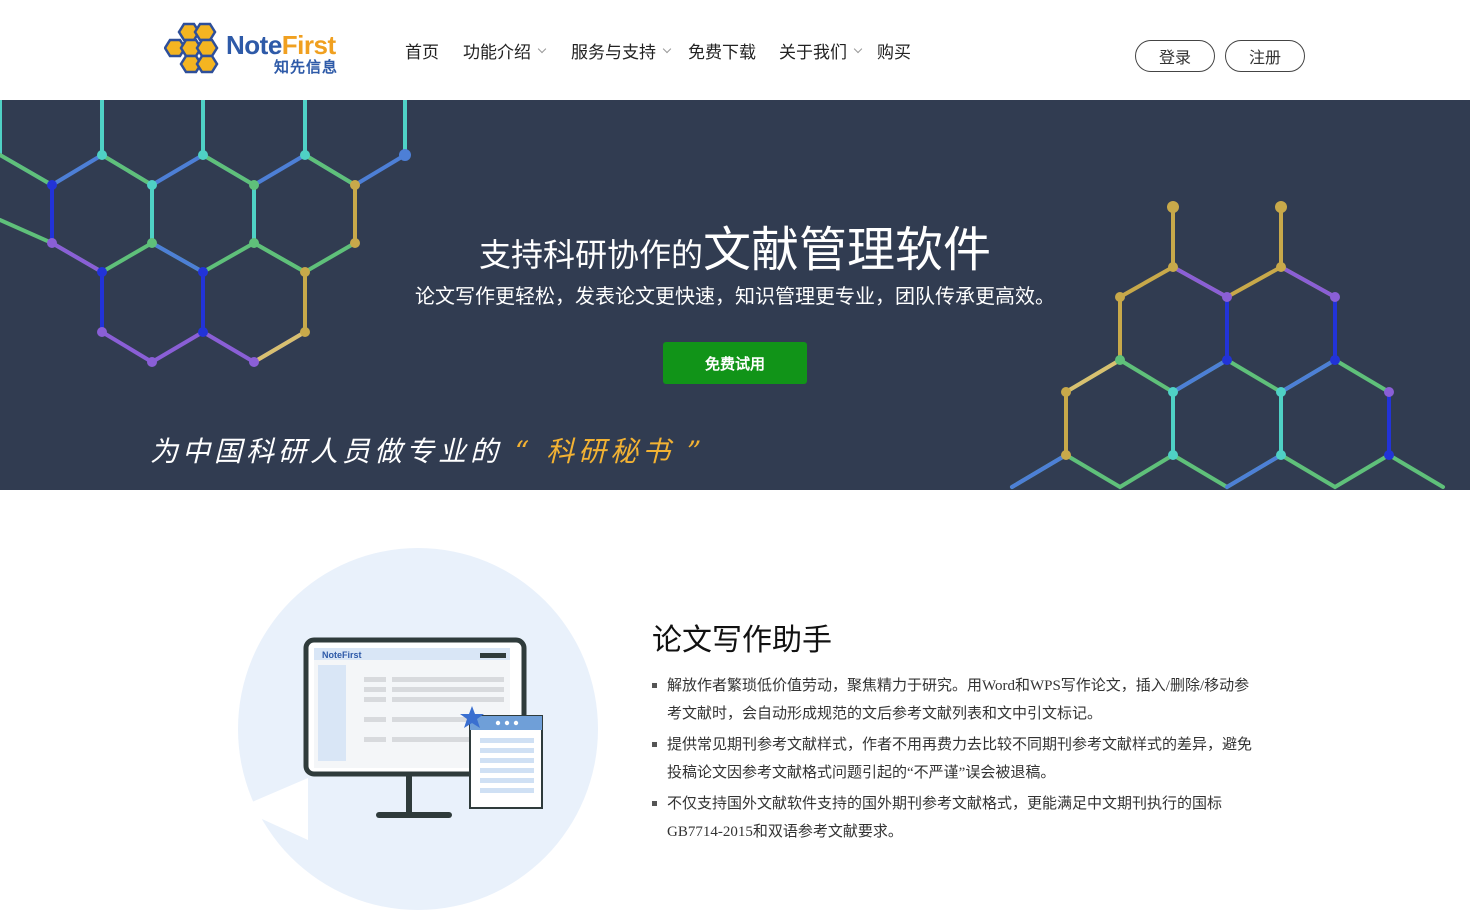 This screenshot has height=923, width=1470. What do you see at coordinates (422, 50) in the screenshot?
I see `nav-home: 首页` at bounding box center [422, 50].